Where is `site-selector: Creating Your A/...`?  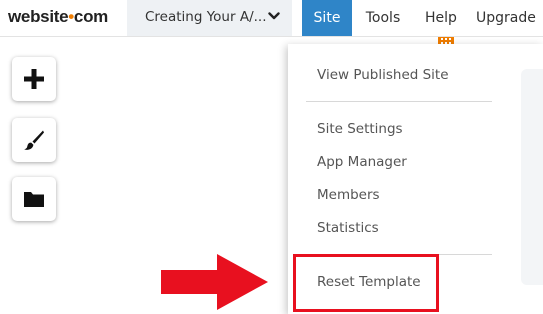 site-selector: Creating Your A/... is located at coordinates (209, 18).